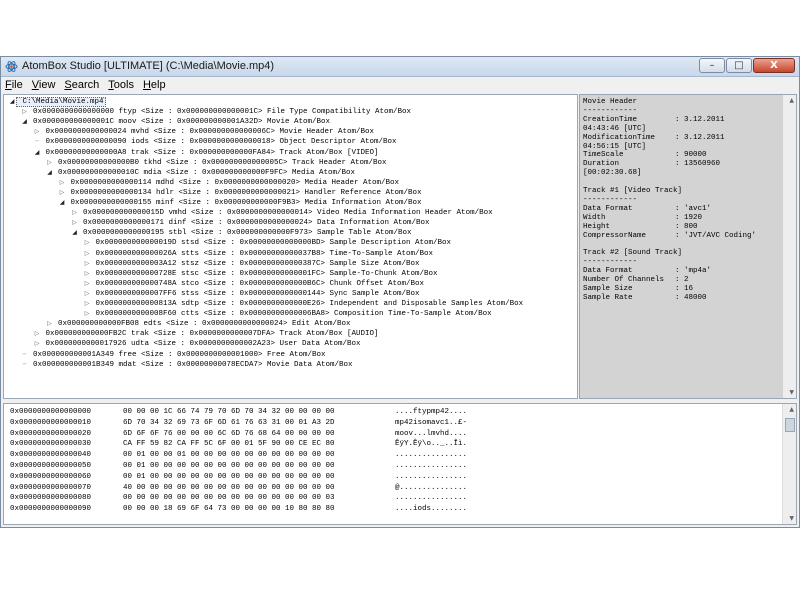 This screenshot has height=600, width=800. I want to click on menu-item: File, so click(14, 85).